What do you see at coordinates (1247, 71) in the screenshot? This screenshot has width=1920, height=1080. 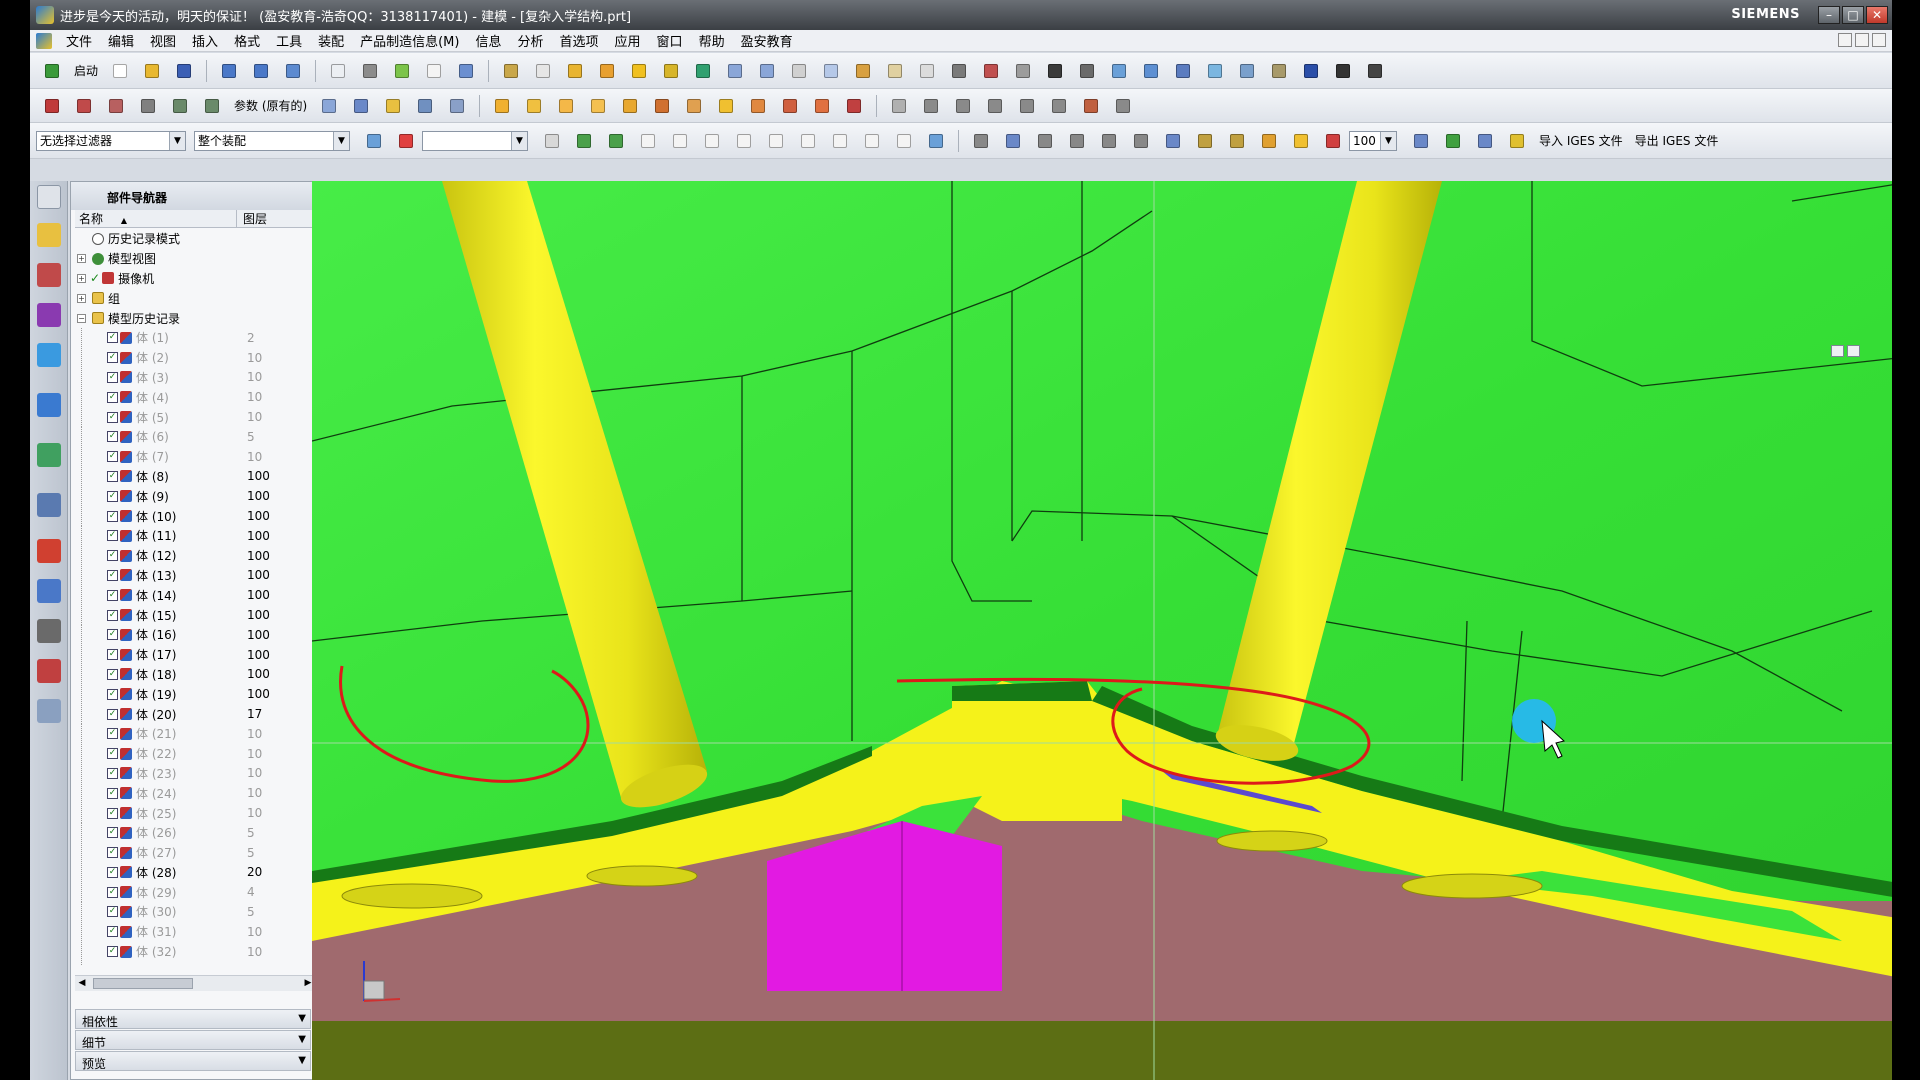 I see `replace-face-icon` at bounding box center [1247, 71].